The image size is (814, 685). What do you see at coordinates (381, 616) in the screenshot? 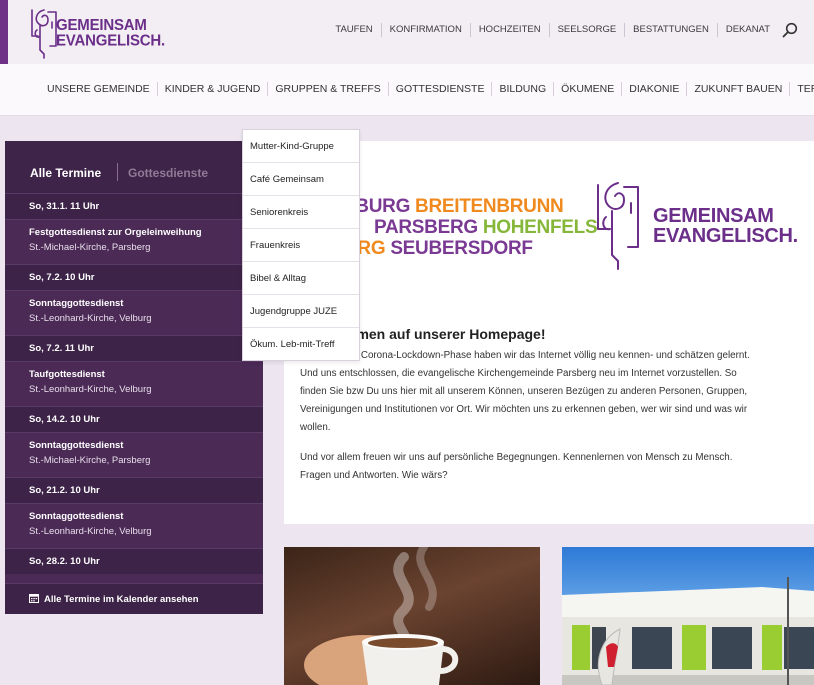
I see `coffee-cup-illustration` at bounding box center [381, 616].